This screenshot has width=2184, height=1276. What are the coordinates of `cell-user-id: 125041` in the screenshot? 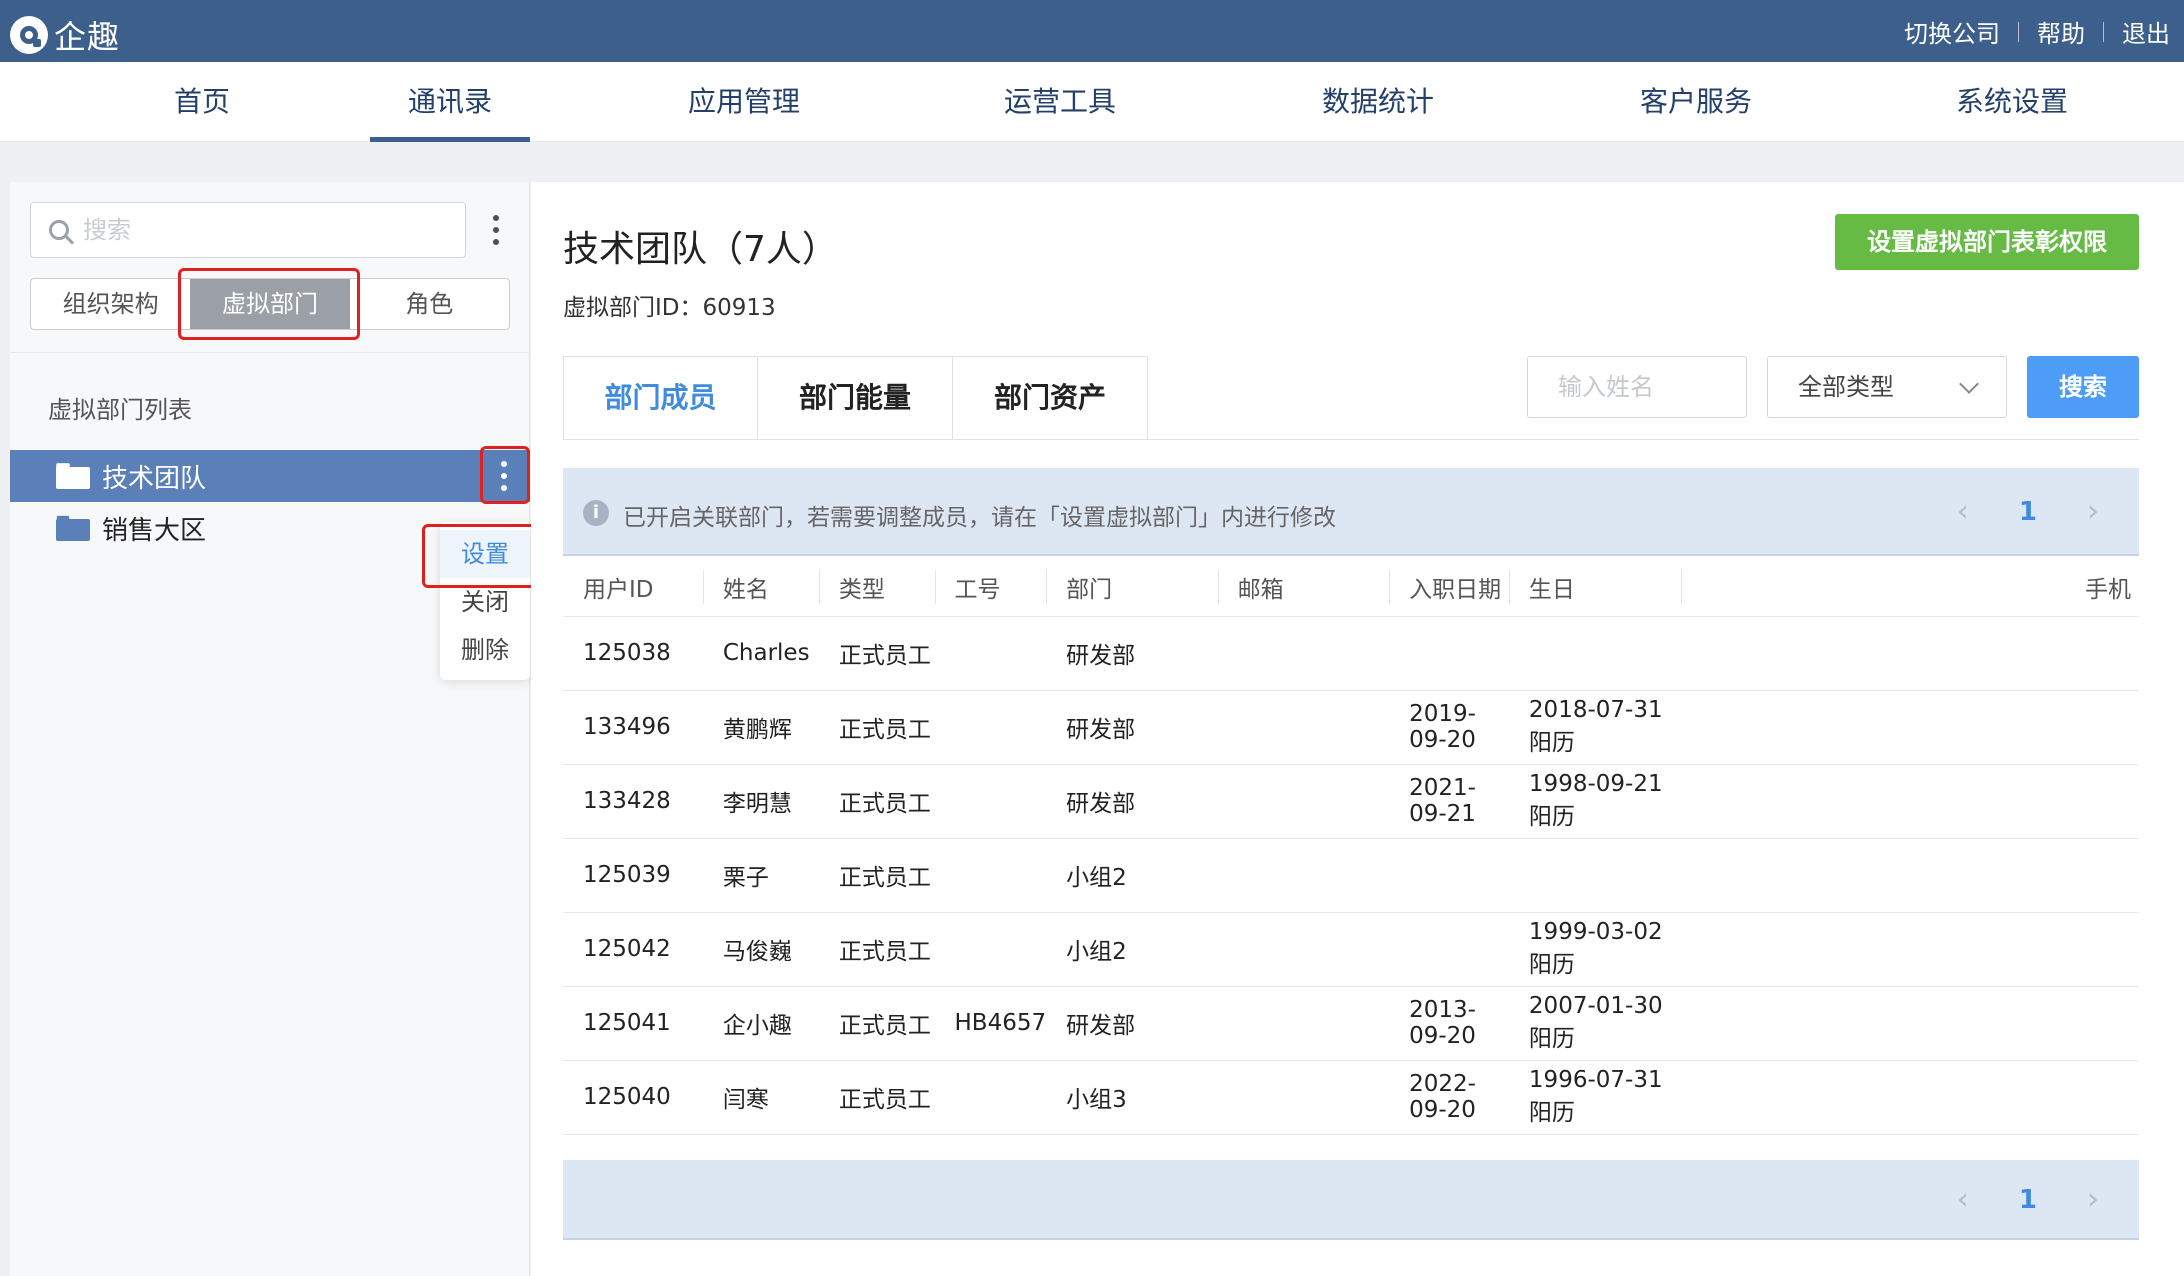 It's located at (633, 1023).